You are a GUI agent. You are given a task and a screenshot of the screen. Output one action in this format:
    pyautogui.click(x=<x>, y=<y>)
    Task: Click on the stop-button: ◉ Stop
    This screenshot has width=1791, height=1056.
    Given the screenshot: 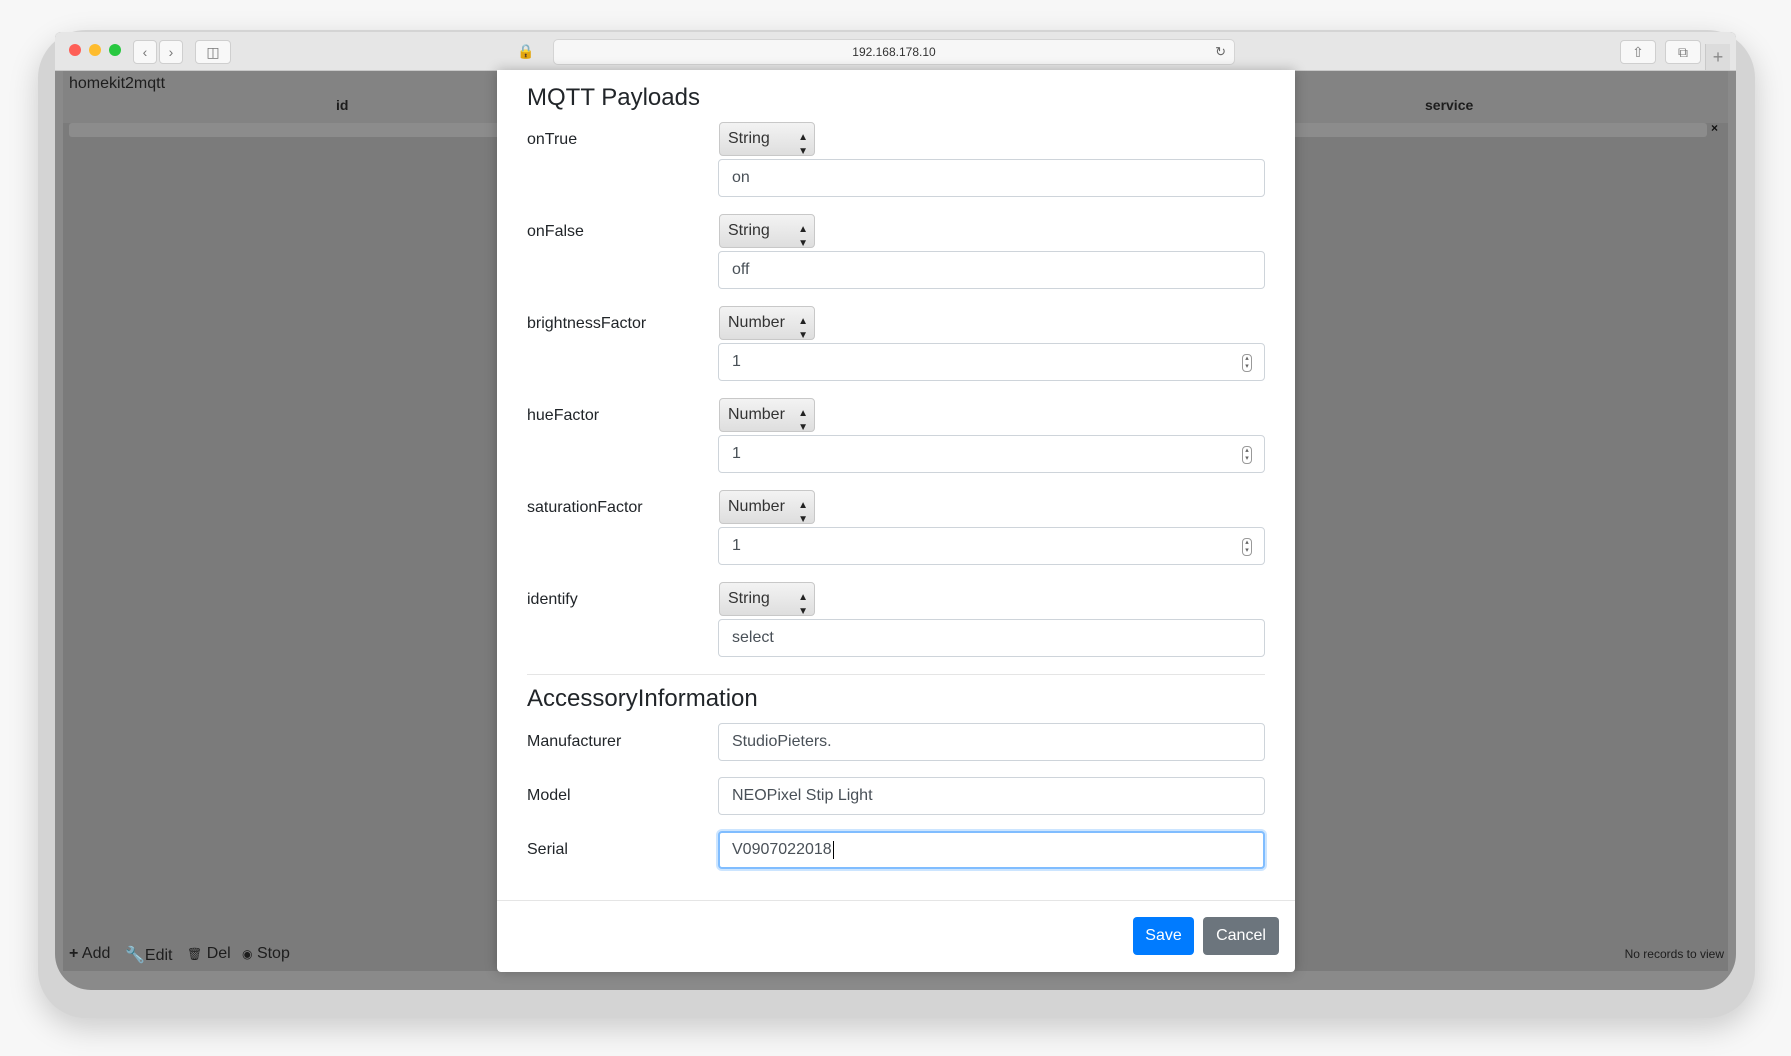 What is the action you would take?
    pyautogui.click(x=266, y=954)
    